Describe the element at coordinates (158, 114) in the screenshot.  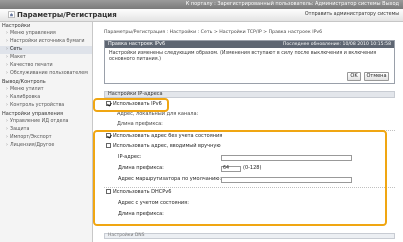
I see `link-local-label: Адрес, локальный для канала:` at that location.